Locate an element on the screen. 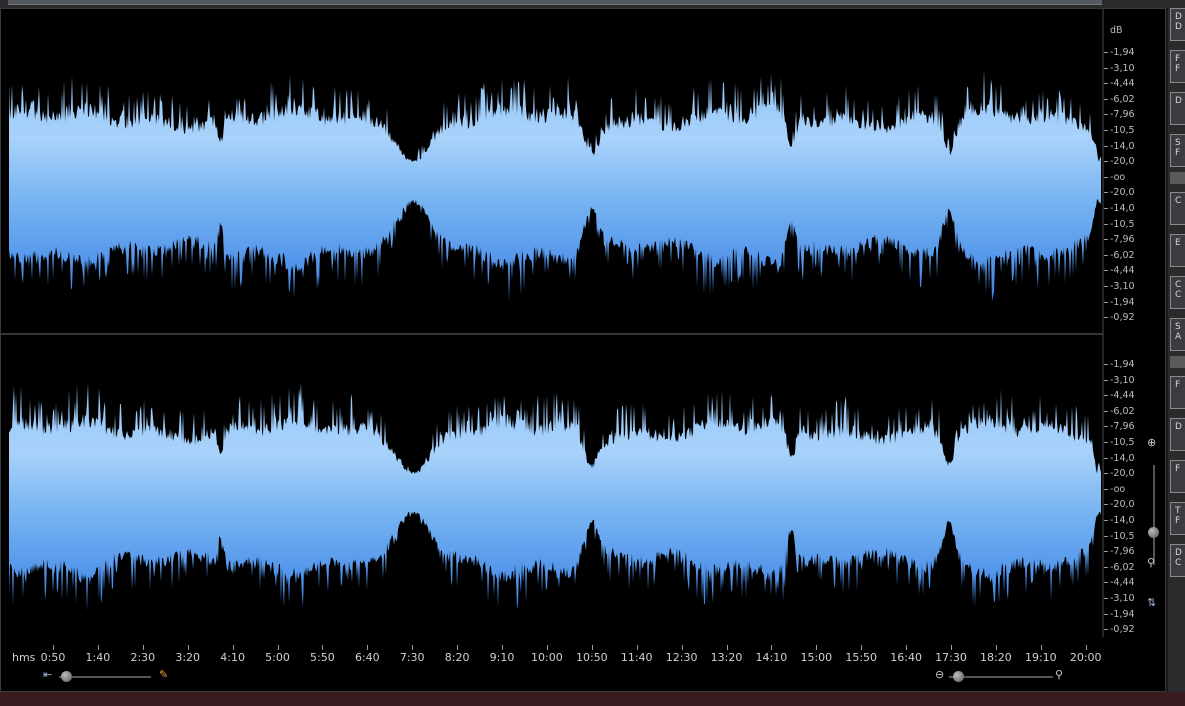 This screenshot has height=706, width=1185. bottom-panel is located at coordinates (592, 699).